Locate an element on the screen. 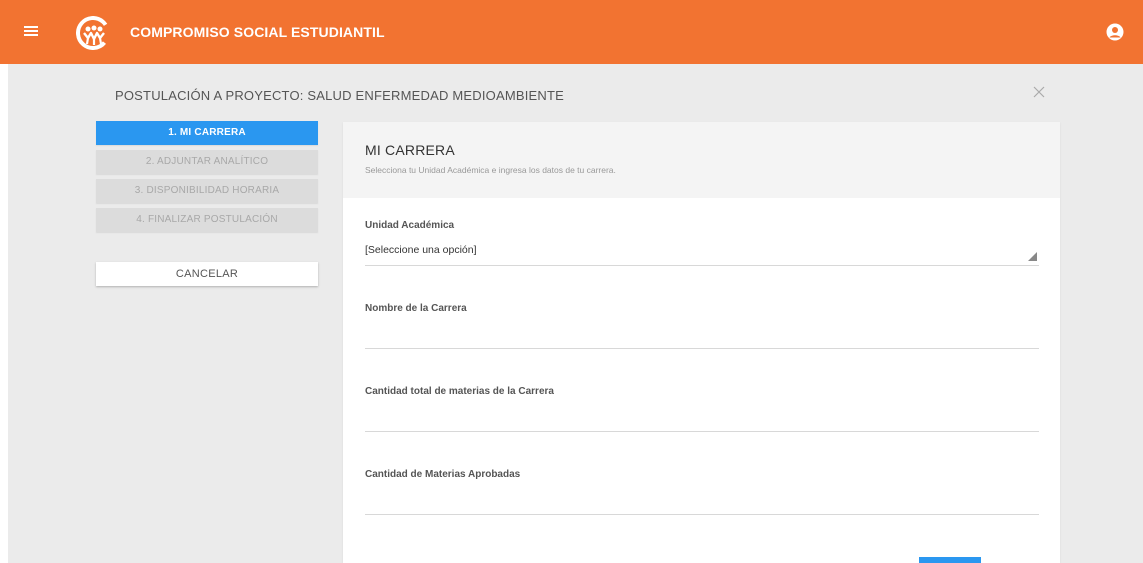  step-finalizar-postulacion: 4. FINALIZAR POSTULACIÓN is located at coordinates (207, 220).